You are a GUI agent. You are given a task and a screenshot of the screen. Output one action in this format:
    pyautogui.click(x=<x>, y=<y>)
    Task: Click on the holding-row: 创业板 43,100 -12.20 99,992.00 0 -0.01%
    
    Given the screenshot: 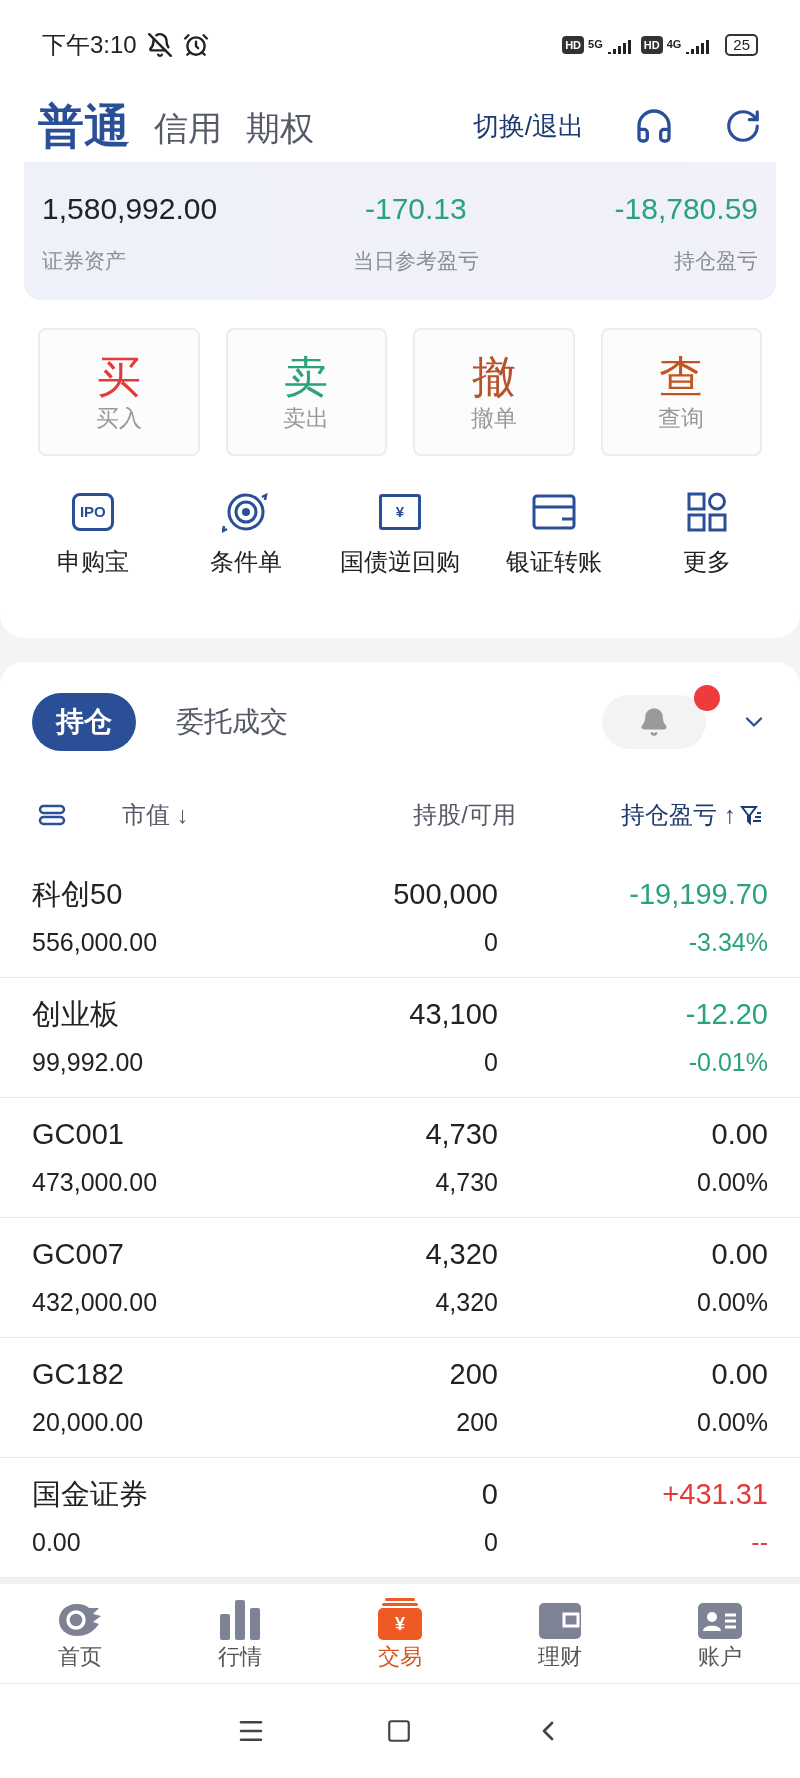 What is the action you would take?
    pyautogui.click(x=400, y=1037)
    